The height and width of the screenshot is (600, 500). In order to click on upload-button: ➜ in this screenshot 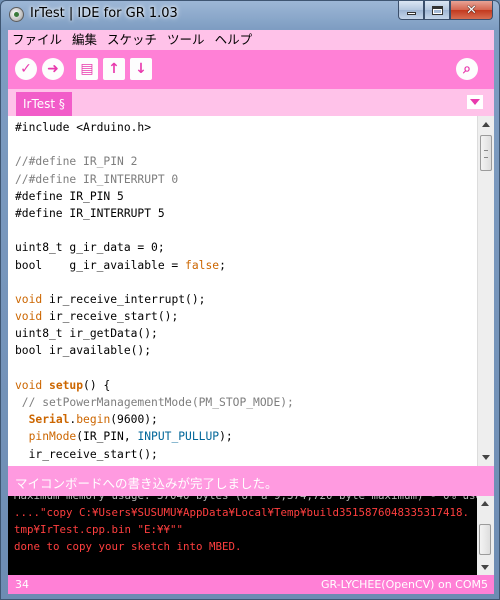, I will do `click(53, 69)`.